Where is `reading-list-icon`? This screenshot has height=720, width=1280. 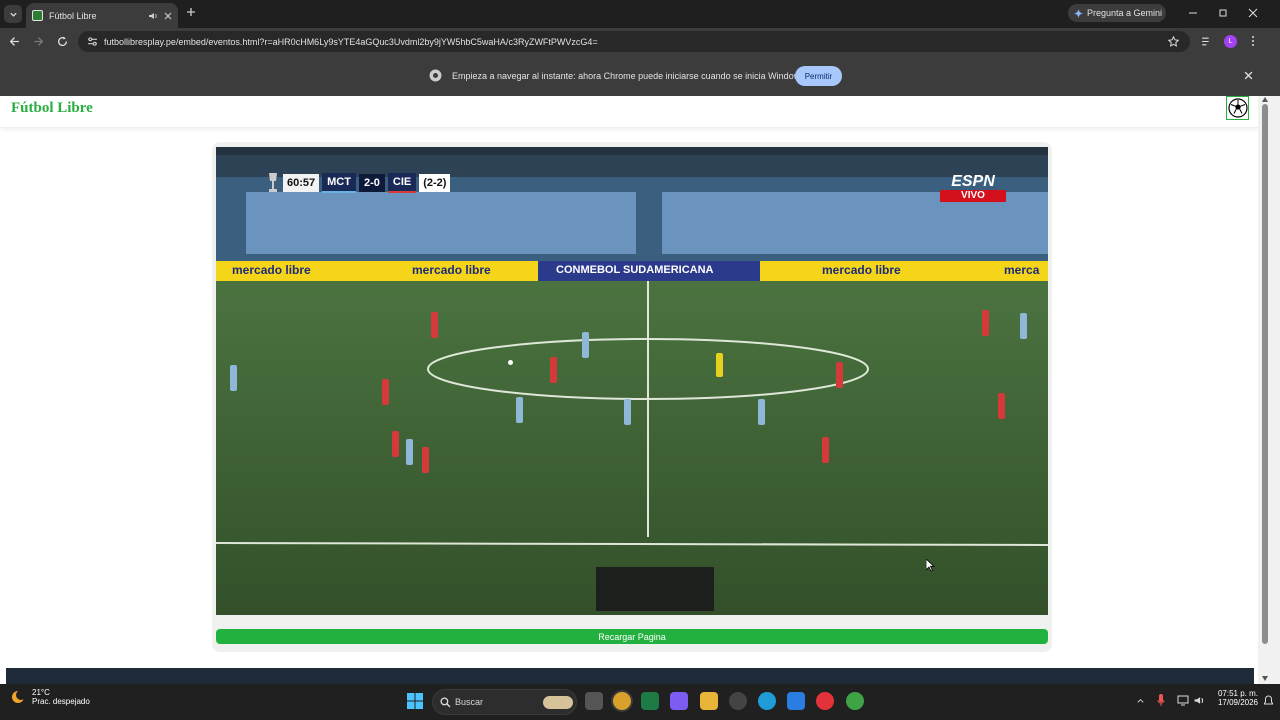
reading-list-icon is located at coordinates (1206, 41).